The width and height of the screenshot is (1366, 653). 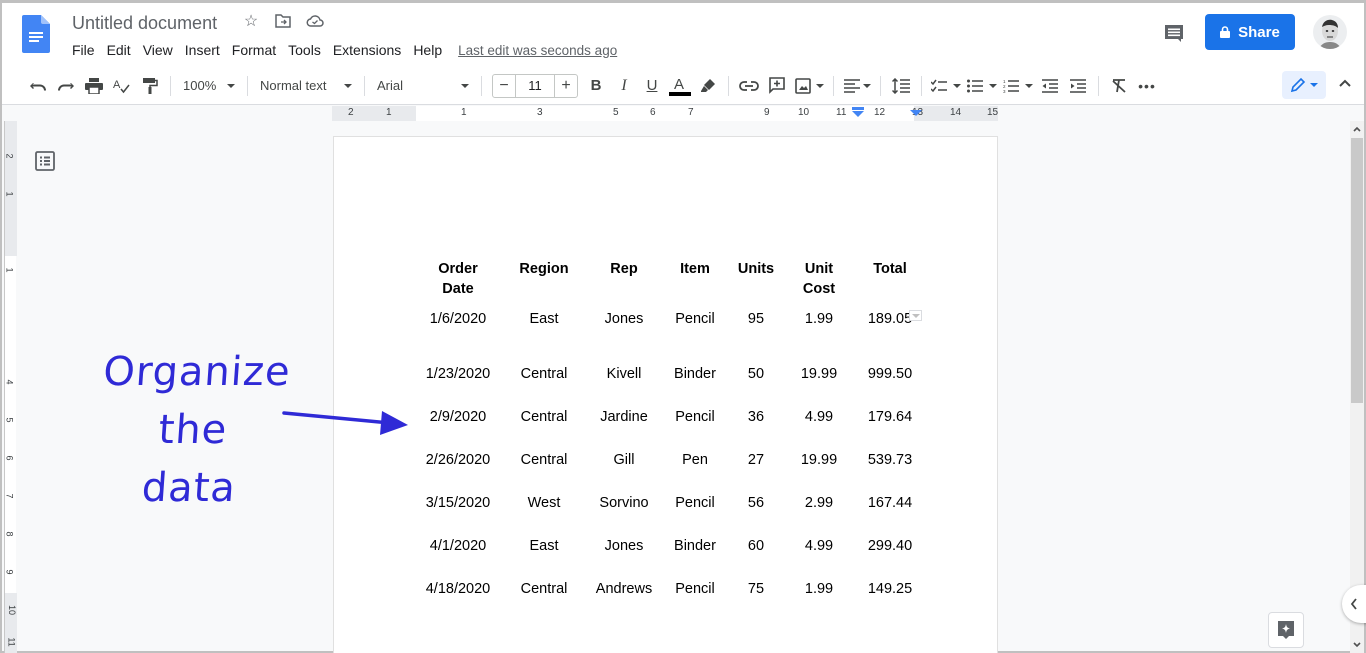 I want to click on cell-total: 299.40, so click(x=890, y=545).